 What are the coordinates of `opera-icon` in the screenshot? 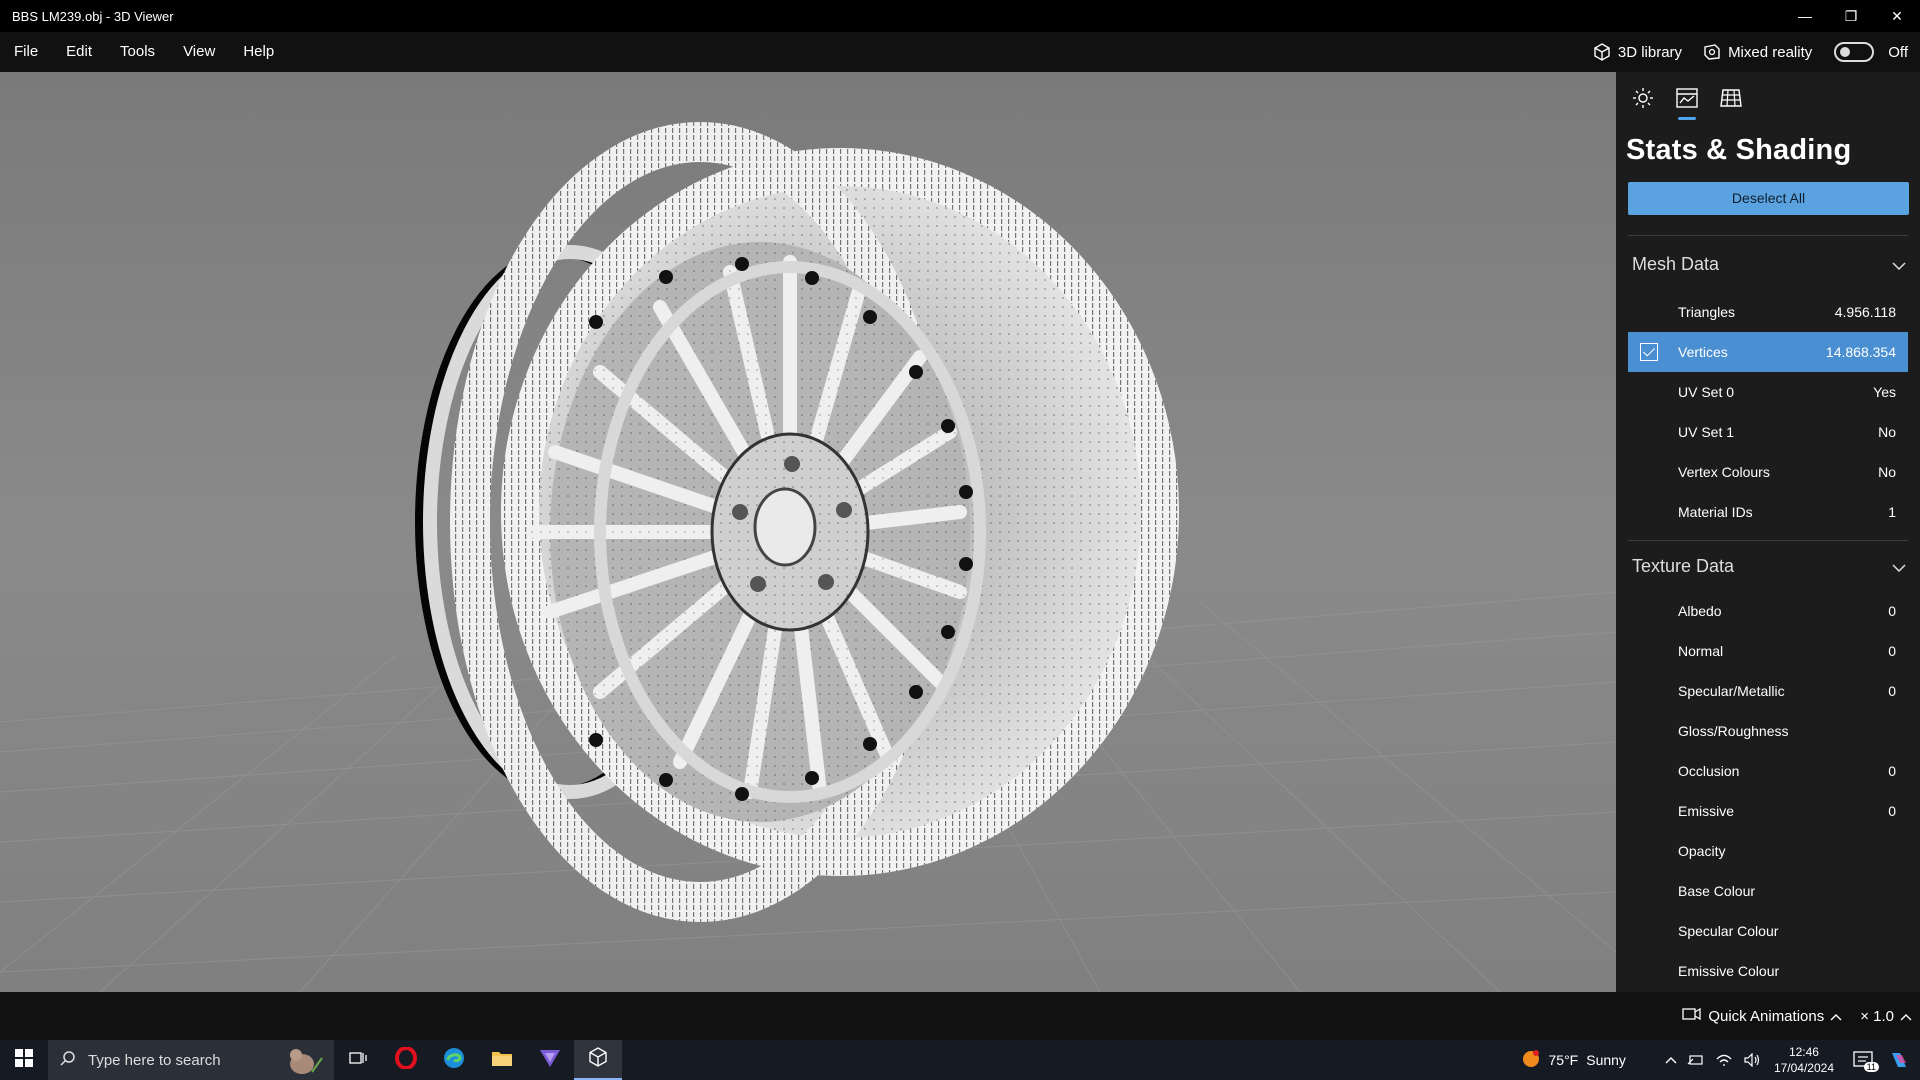 It's located at (406, 1059).